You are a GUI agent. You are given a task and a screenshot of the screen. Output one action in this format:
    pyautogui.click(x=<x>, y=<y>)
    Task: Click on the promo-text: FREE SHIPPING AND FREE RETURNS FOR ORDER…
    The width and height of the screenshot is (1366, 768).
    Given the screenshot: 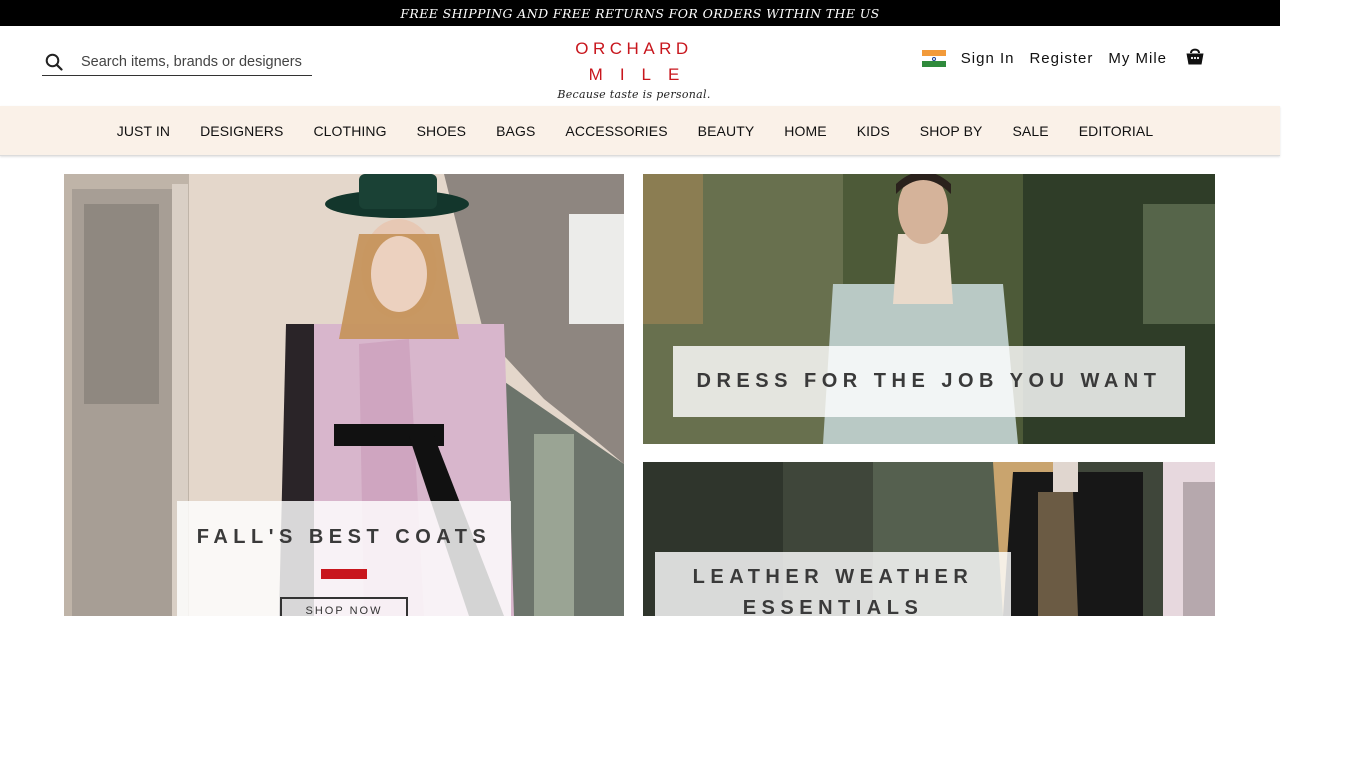 What is the action you would take?
    pyautogui.click(x=640, y=13)
    